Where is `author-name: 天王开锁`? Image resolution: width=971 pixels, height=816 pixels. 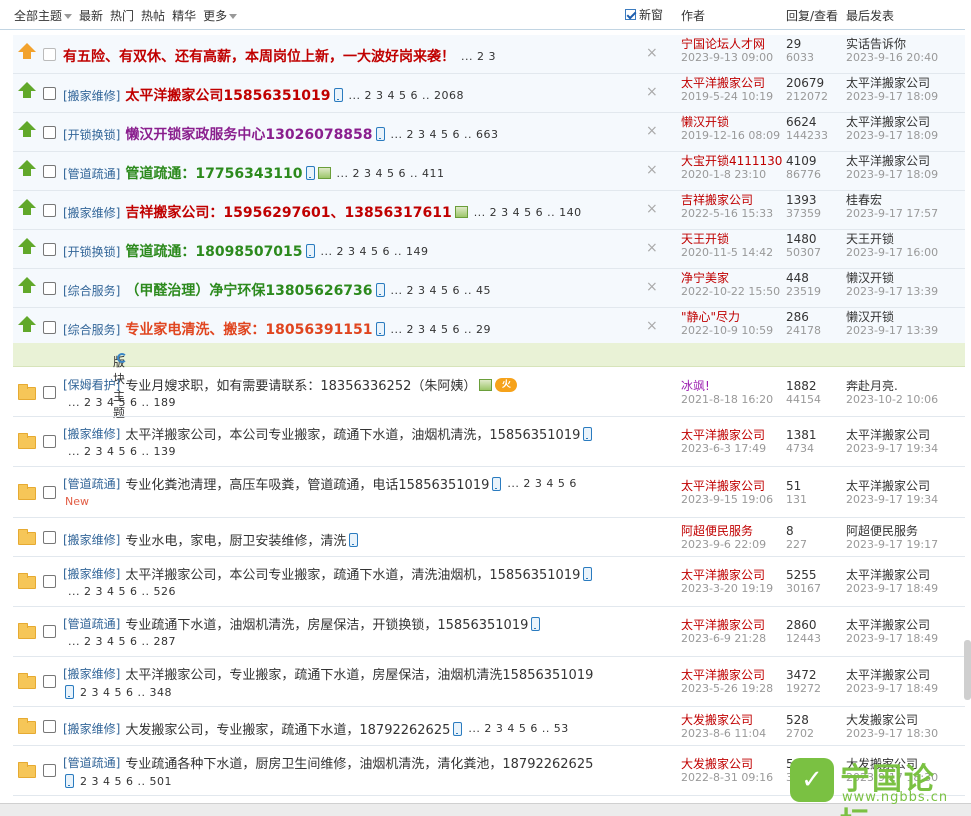
author-name: 天王开锁 is located at coordinates (727, 239).